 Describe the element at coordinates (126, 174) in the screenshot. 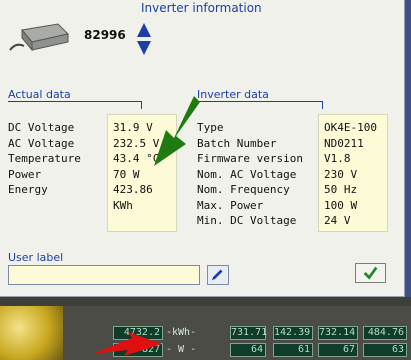

I see `actual-value: 70 W` at that location.